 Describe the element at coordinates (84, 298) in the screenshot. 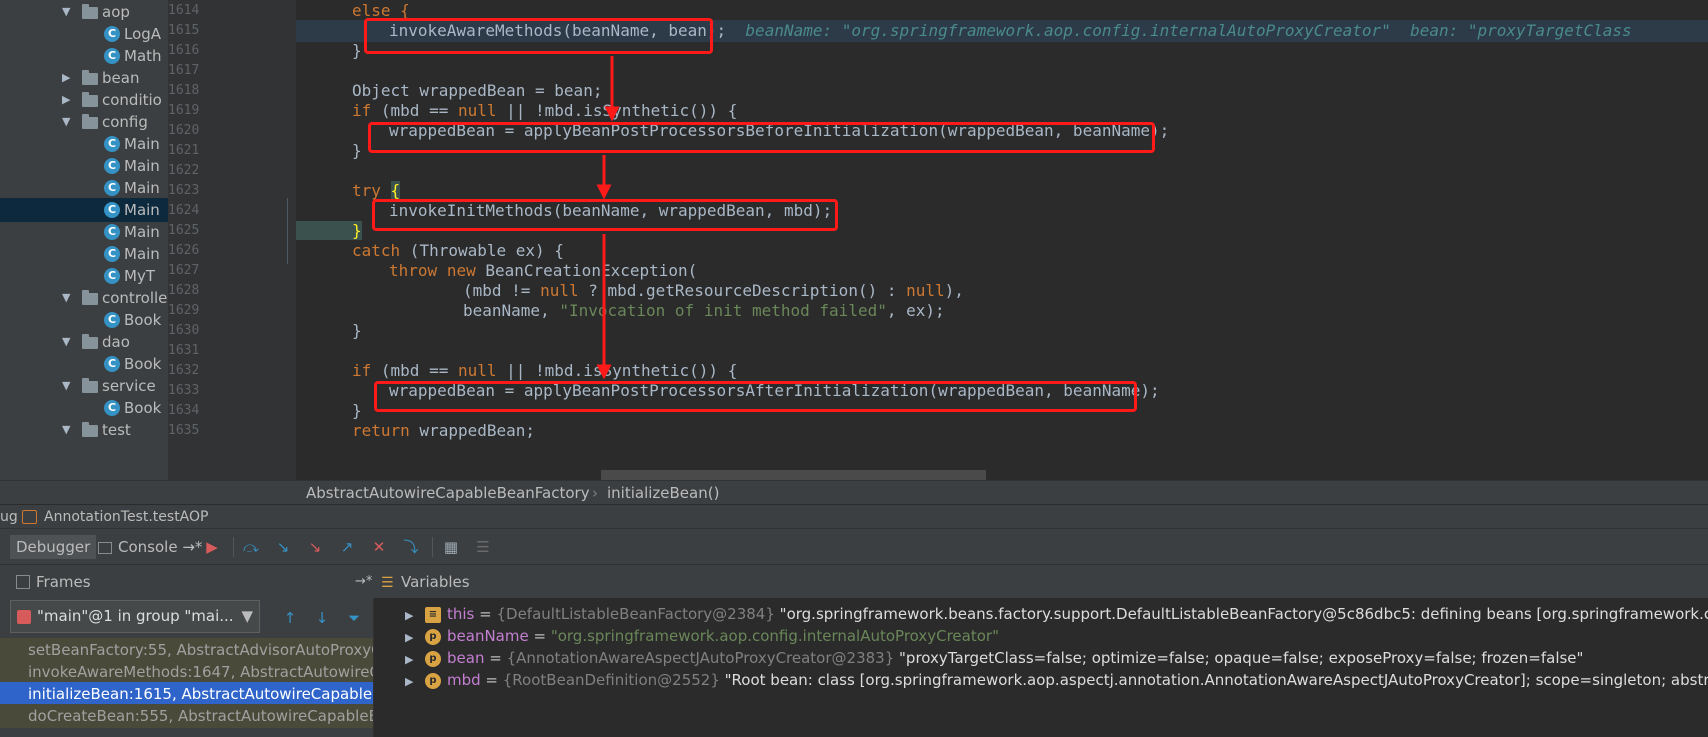

I see `tree-package: ▼ controlle` at that location.